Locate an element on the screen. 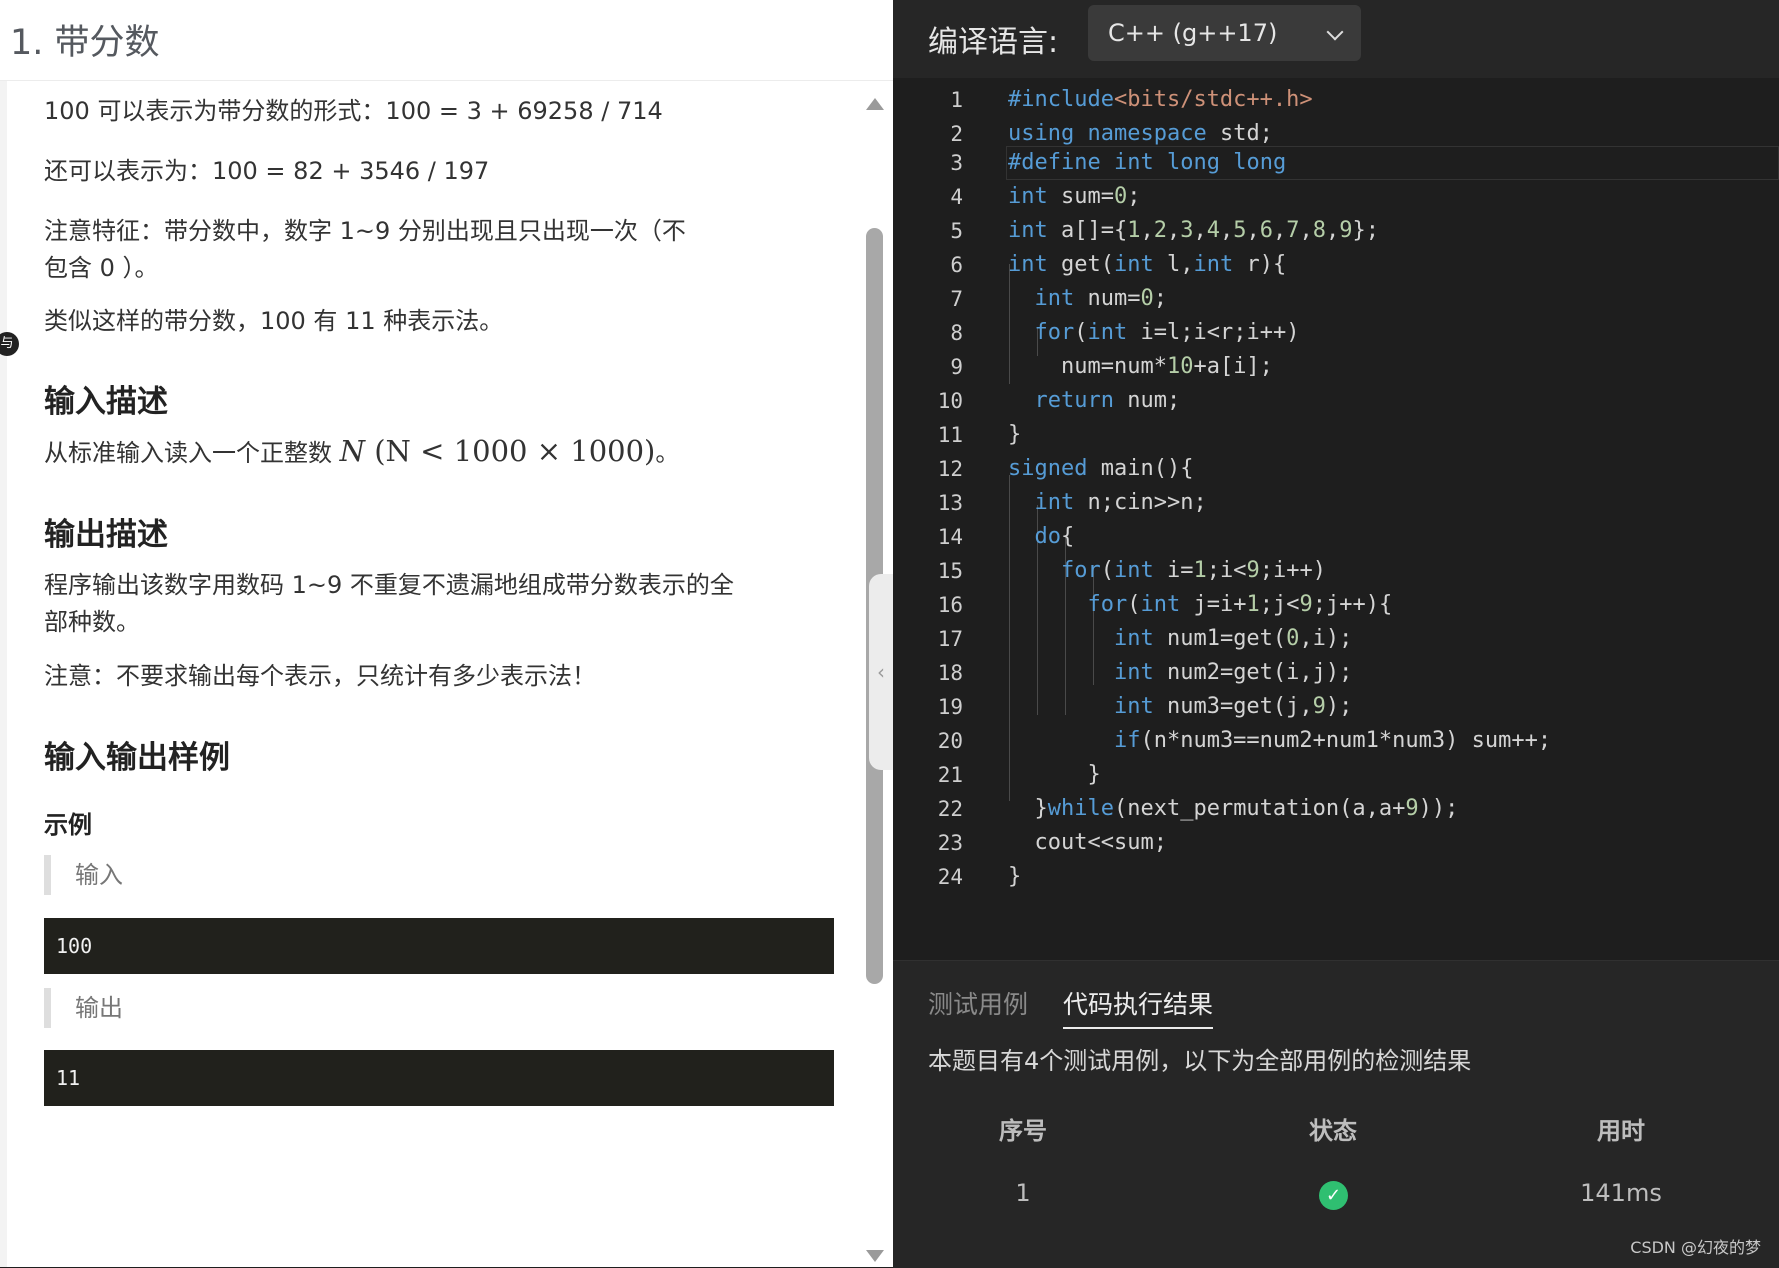 This screenshot has height=1268, width=1779. code-line: 8 for(int i=l;i<r;i++) is located at coordinates (1125, 332).